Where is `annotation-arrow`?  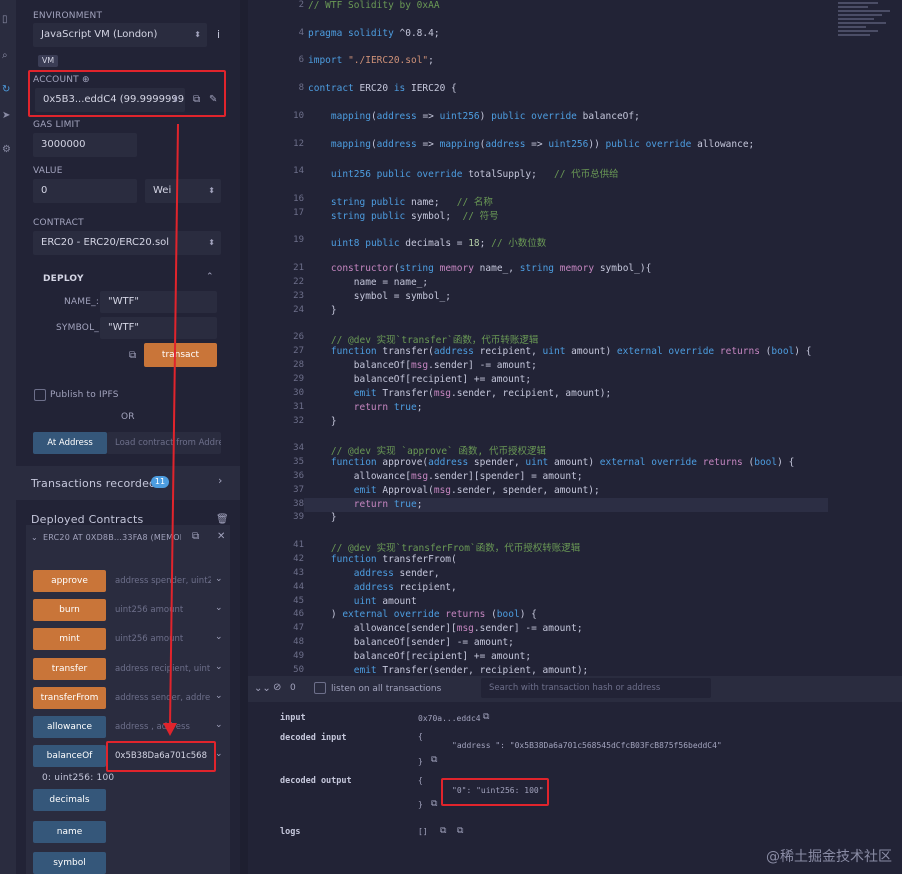 annotation-arrow is located at coordinates (171, 429).